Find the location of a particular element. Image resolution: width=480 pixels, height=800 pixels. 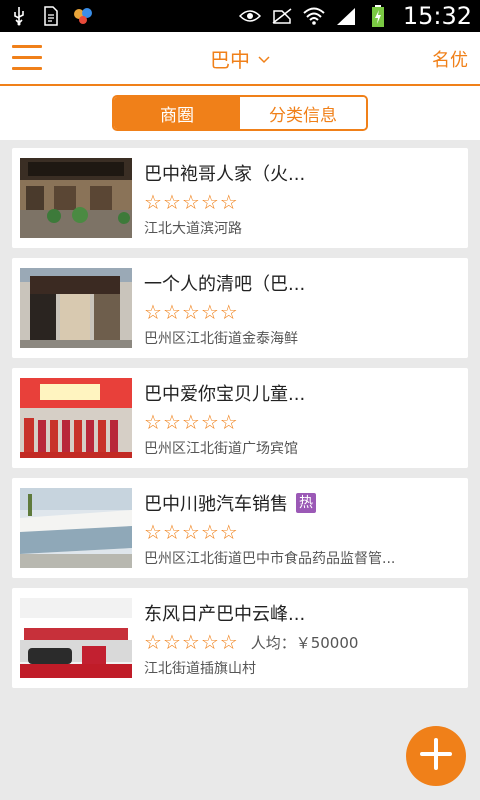

menu-button is located at coordinates (27, 58).